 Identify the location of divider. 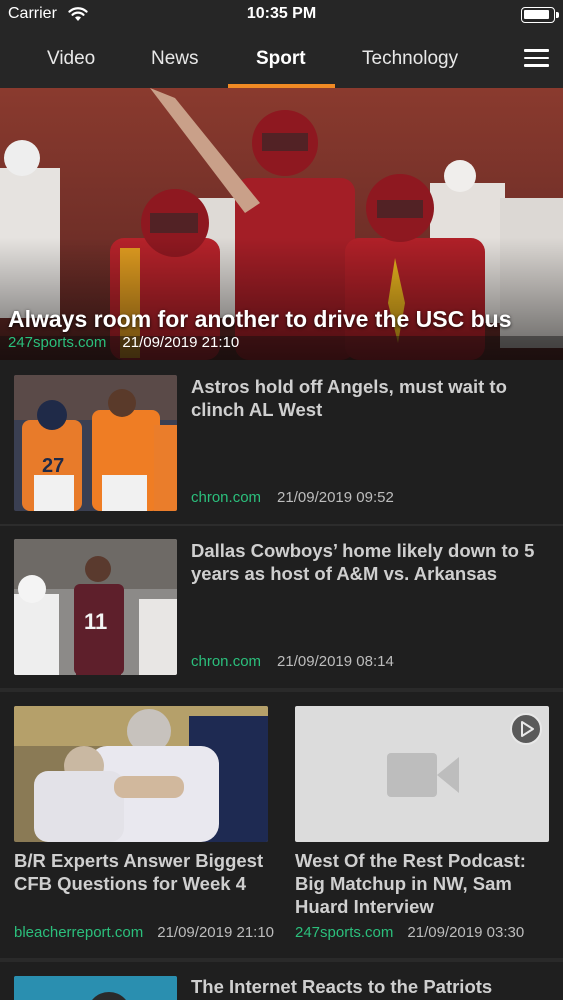
(281, 690).